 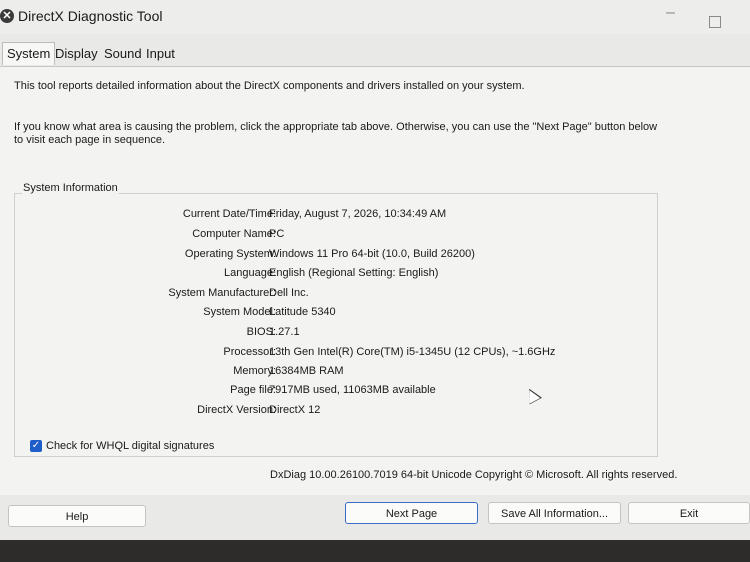 I want to click on info-value: DirectX 12, so click(x=295, y=410).